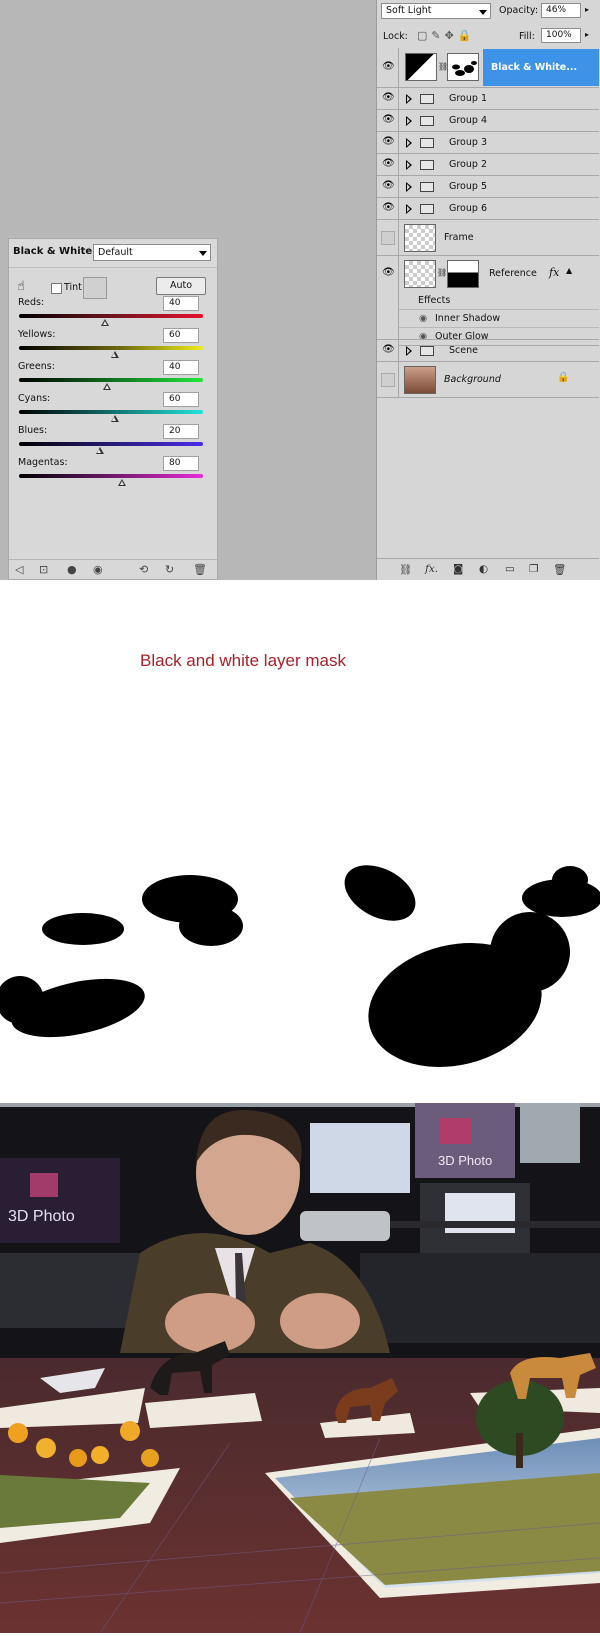  What do you see at coordinates (510, 569) in the screenshot?
I see `new-group-icon: ▭` at bounding box center [510, 569].